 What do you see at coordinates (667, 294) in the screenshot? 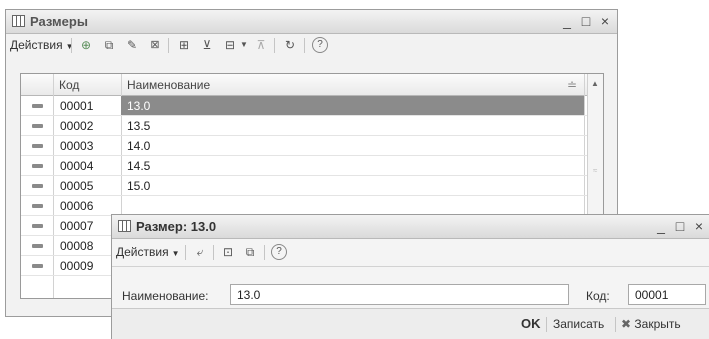
I see `code-field: 00001` at bounding box center [667, 294].